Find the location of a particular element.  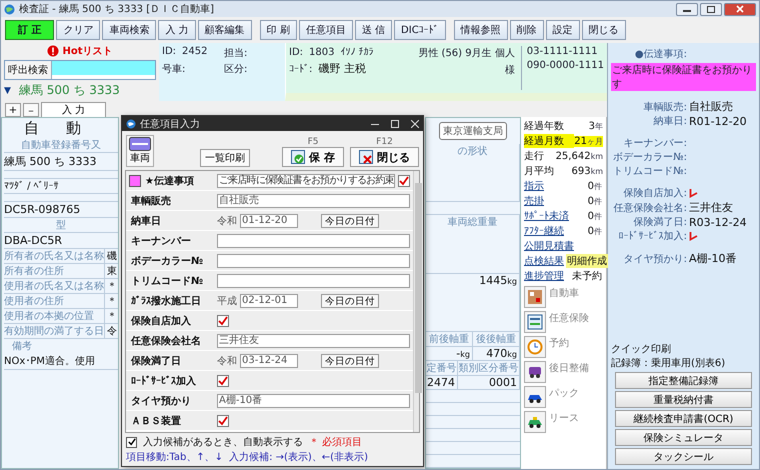

toolbar-button: 設定 is located at coordinates (563, 30).